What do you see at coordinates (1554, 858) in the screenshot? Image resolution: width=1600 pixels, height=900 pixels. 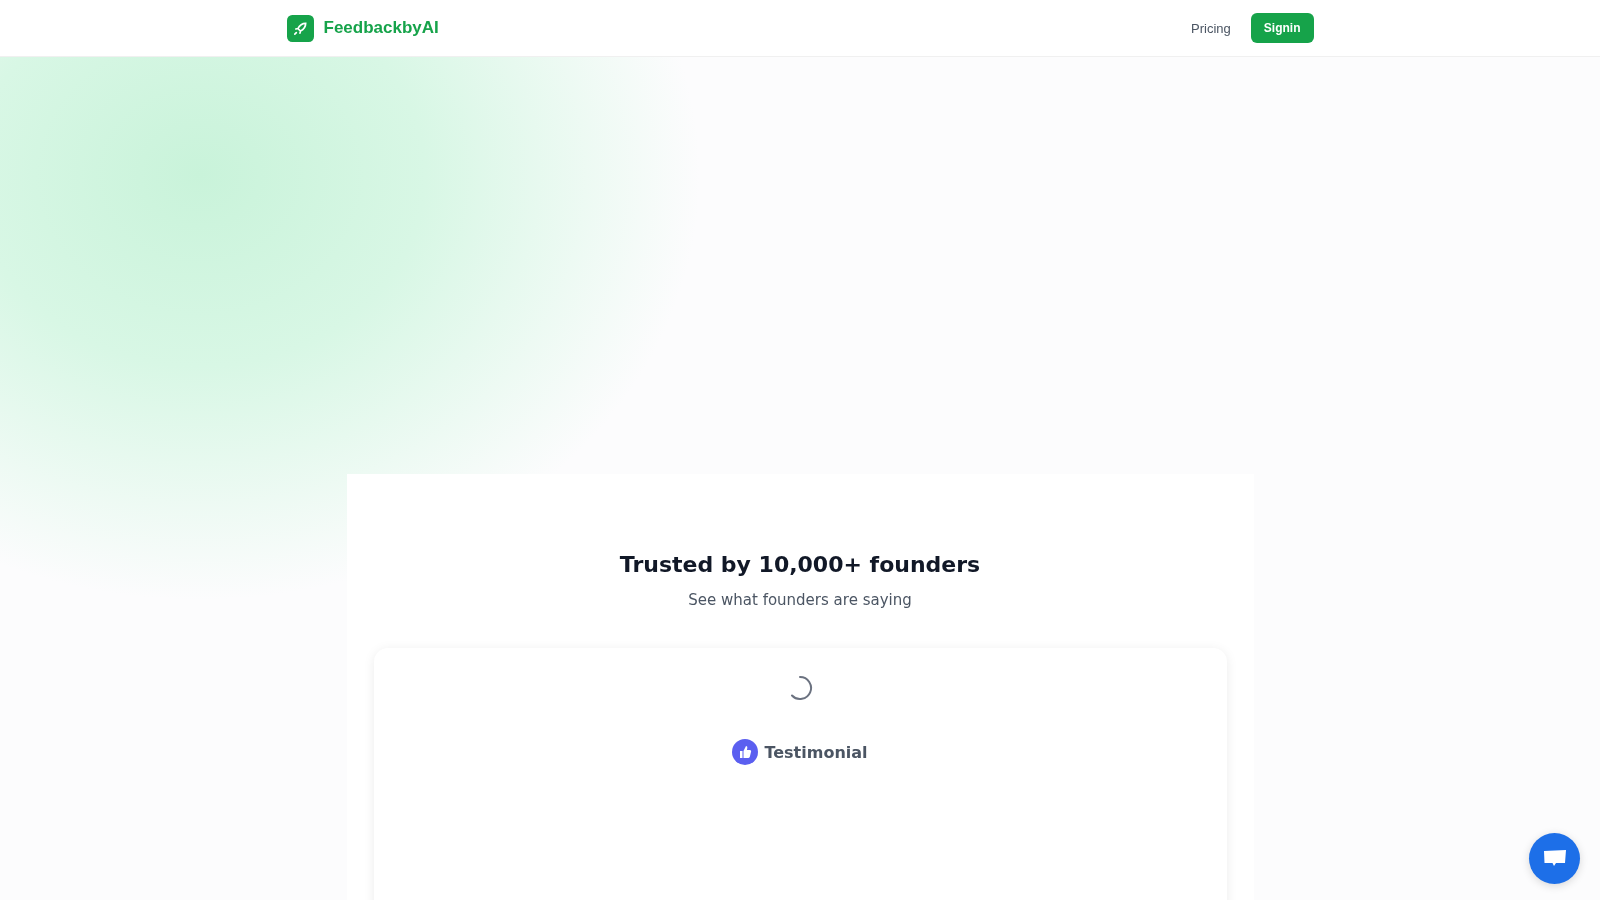 I see `chat-button` at bounding box center [1554, 858].